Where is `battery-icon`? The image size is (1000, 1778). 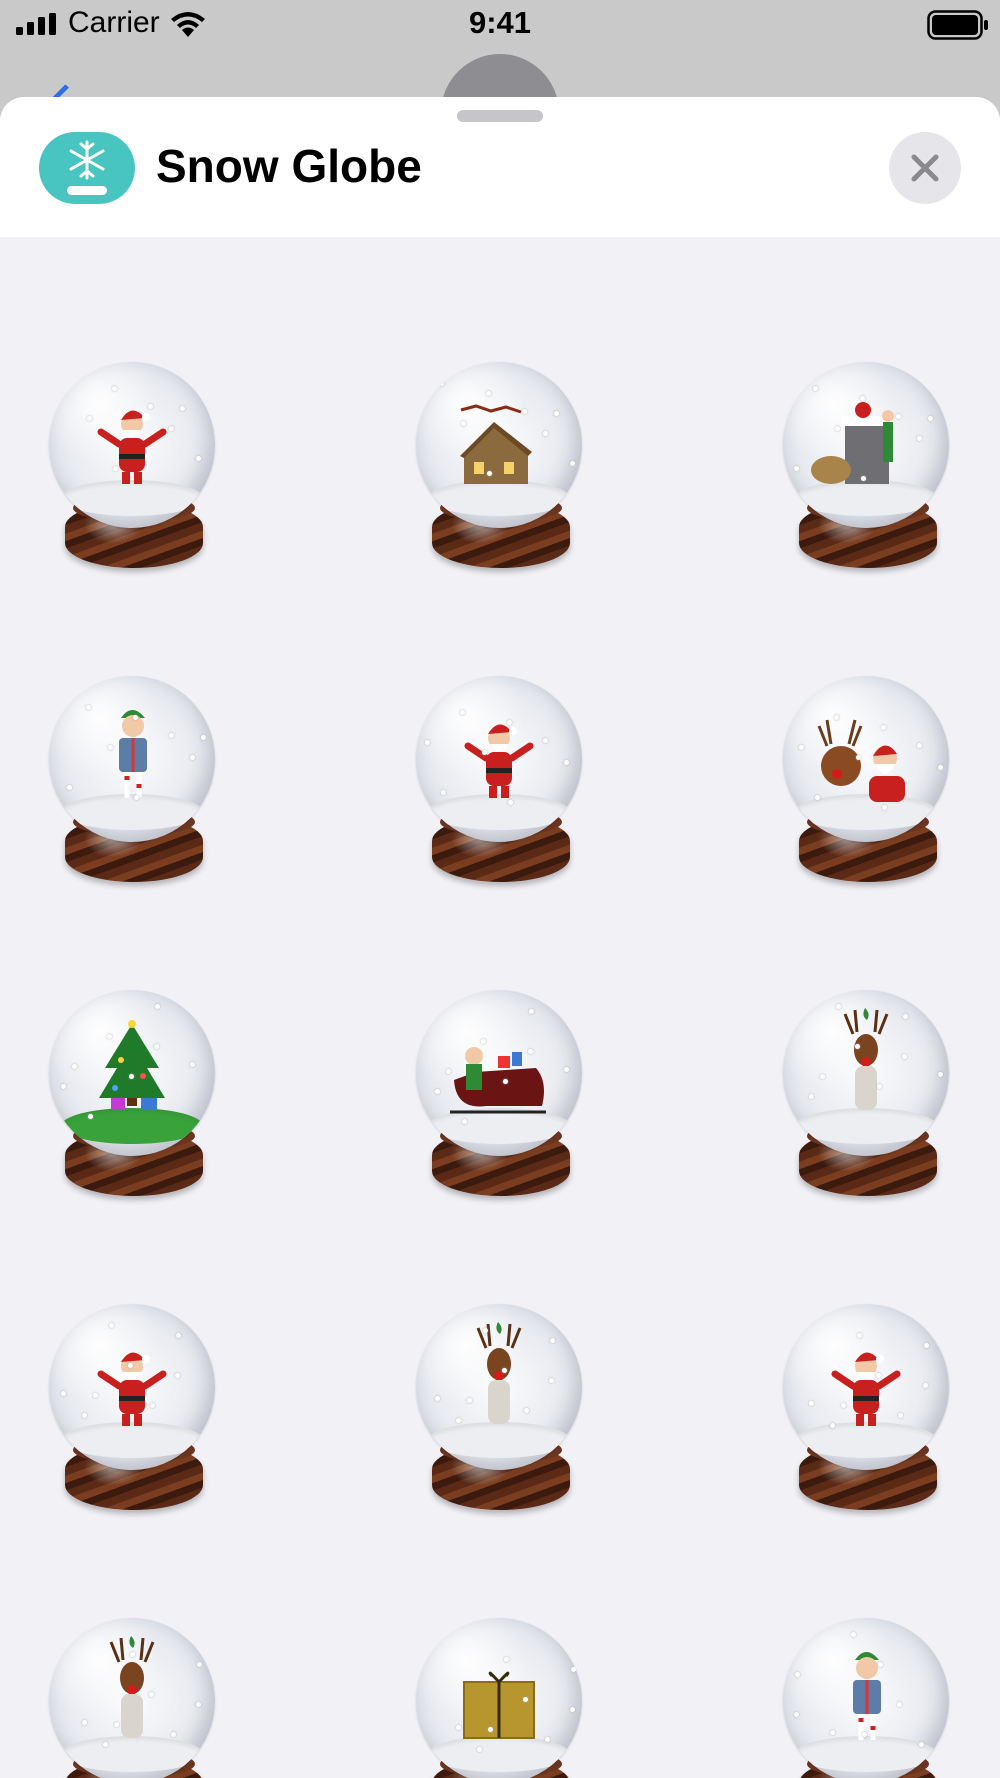
battery-icon is located at coordinates (957, 25).